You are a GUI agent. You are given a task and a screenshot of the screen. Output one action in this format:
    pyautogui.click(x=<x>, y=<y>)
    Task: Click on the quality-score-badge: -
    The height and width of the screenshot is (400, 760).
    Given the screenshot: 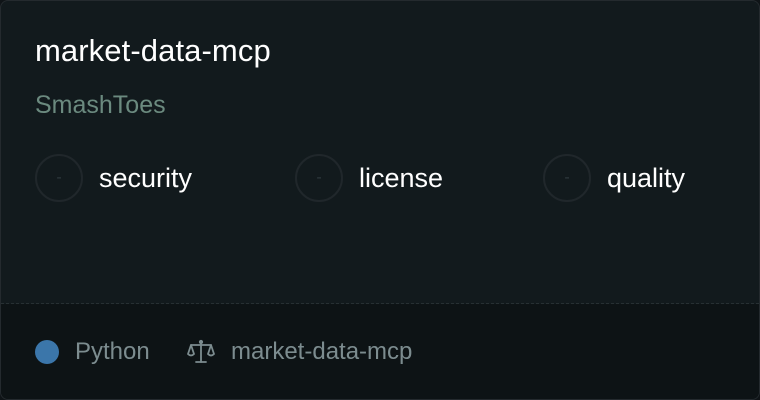 What is the action you would take?
    pyautogui.click(x=567, y=178)
    